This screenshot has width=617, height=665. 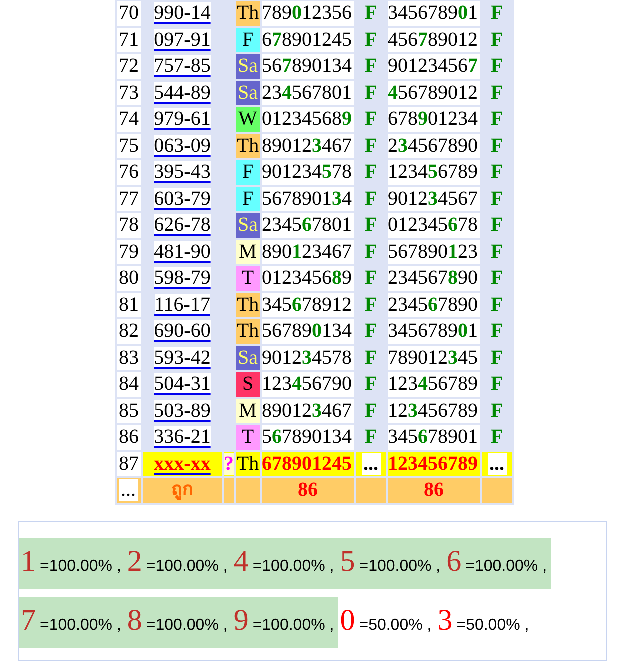 I want to click on row-number: 84, so click(x=129, y=384).